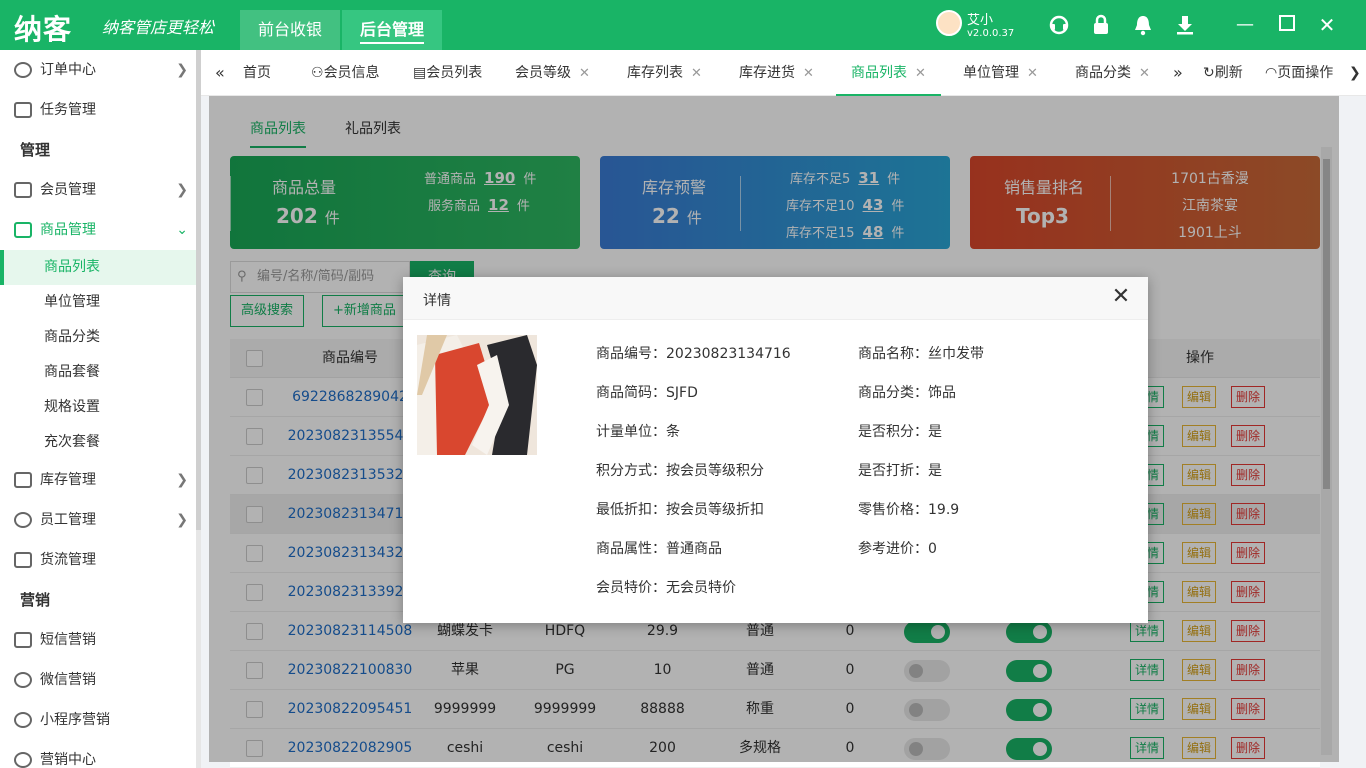  What do you see at coordinates (683, 25) in the screenshot?
I see `top-bar: 纳客 纳客管店更轻松 前台收银 后台管理 艾小 v2.0.0.37 — ✕` at bounding box center [683, 25].